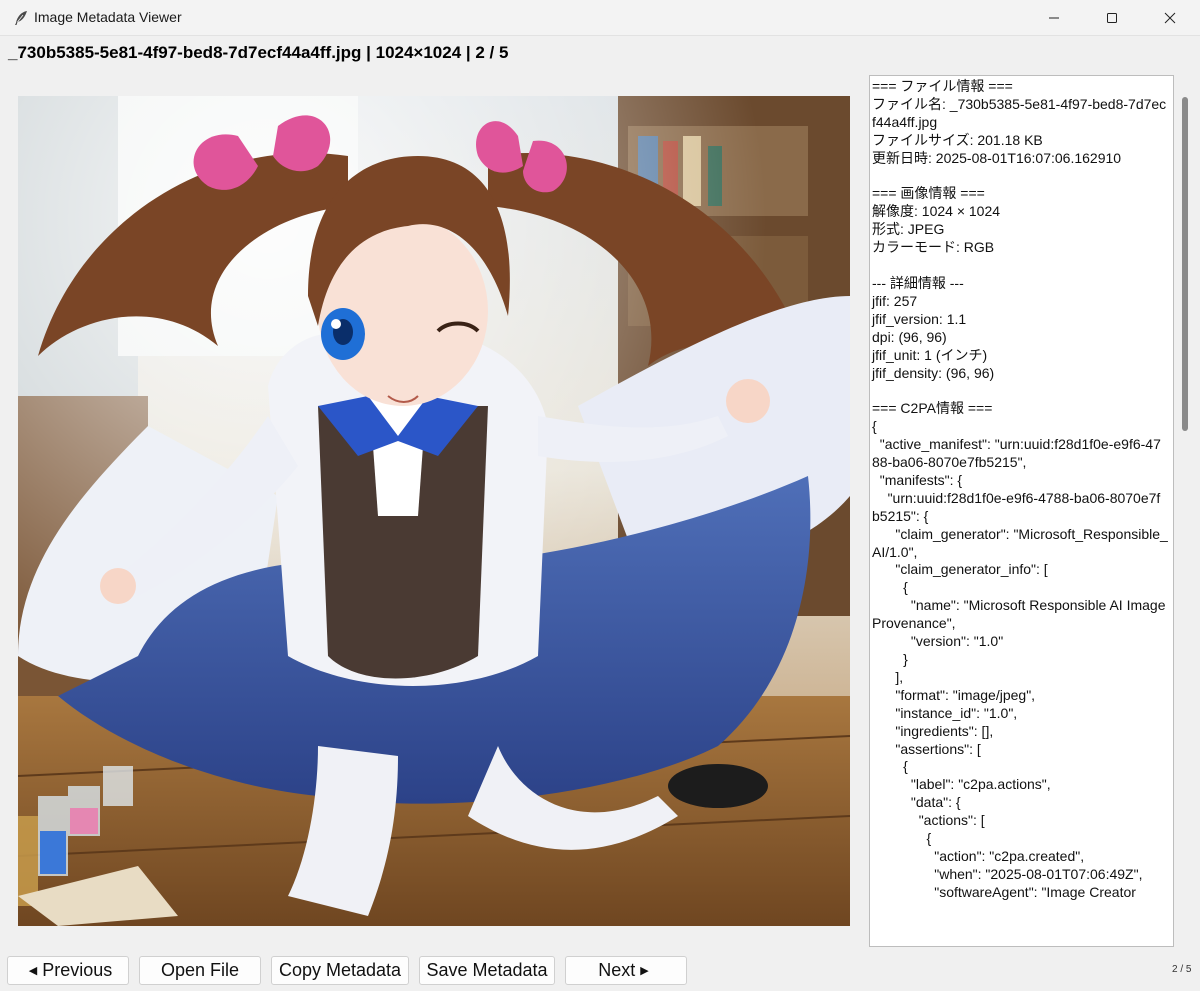  Describe the element at coordinates (1185, 511) in the screenshot. I see `metadata-scrollbar` at that location.